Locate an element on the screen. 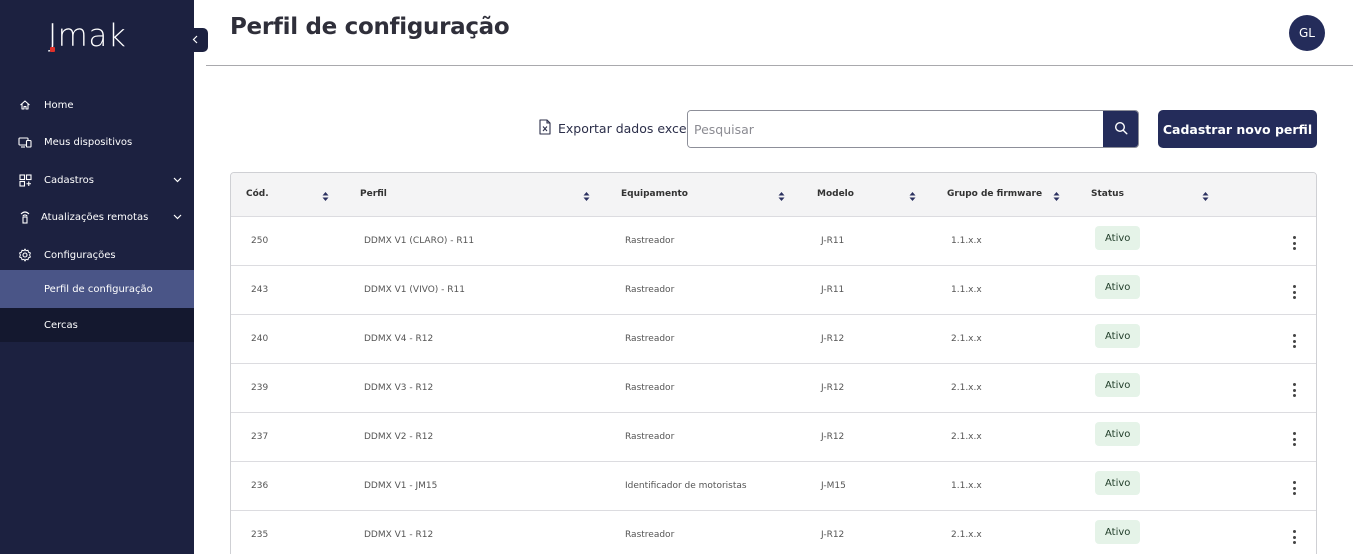  sidebar-item-devices: Meus dispositivos is located at coordinates (97, 142).